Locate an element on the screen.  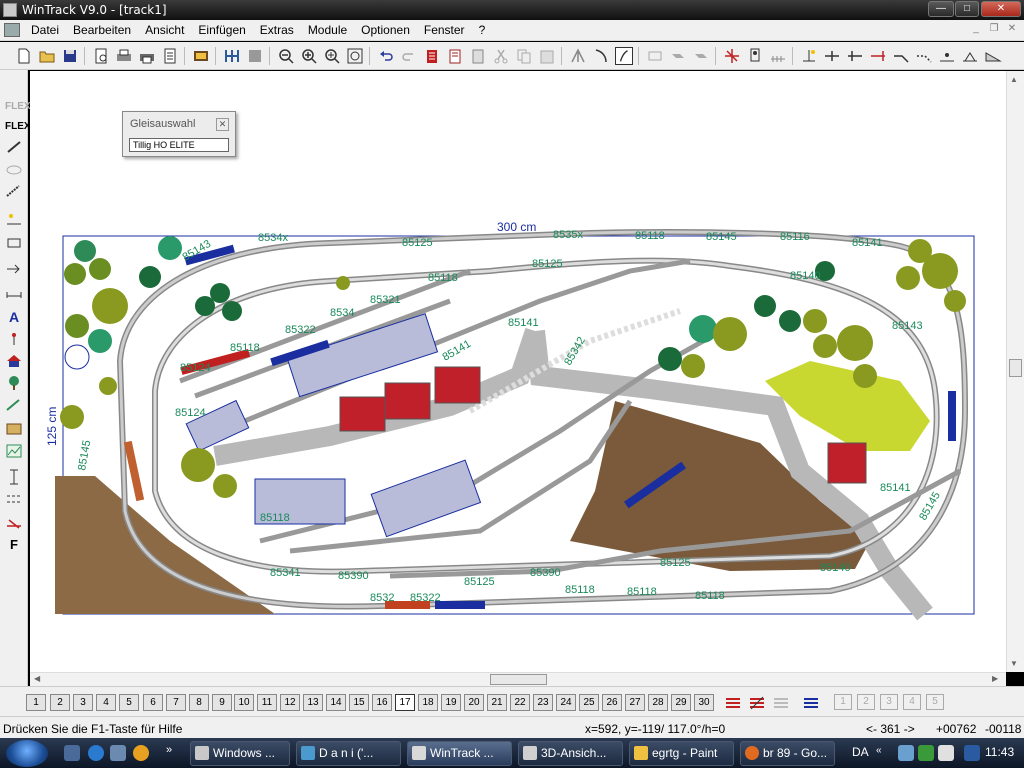
zoom-in-icon is located at coordinates (309, 56).